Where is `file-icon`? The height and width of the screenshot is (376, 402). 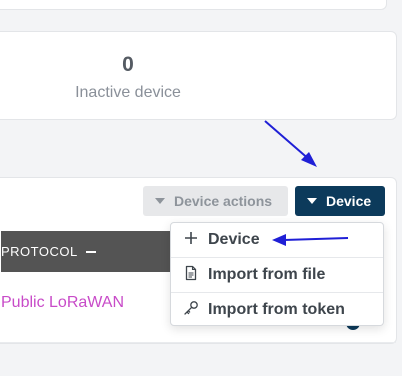 file-icon is located at coordinates (191, 273).